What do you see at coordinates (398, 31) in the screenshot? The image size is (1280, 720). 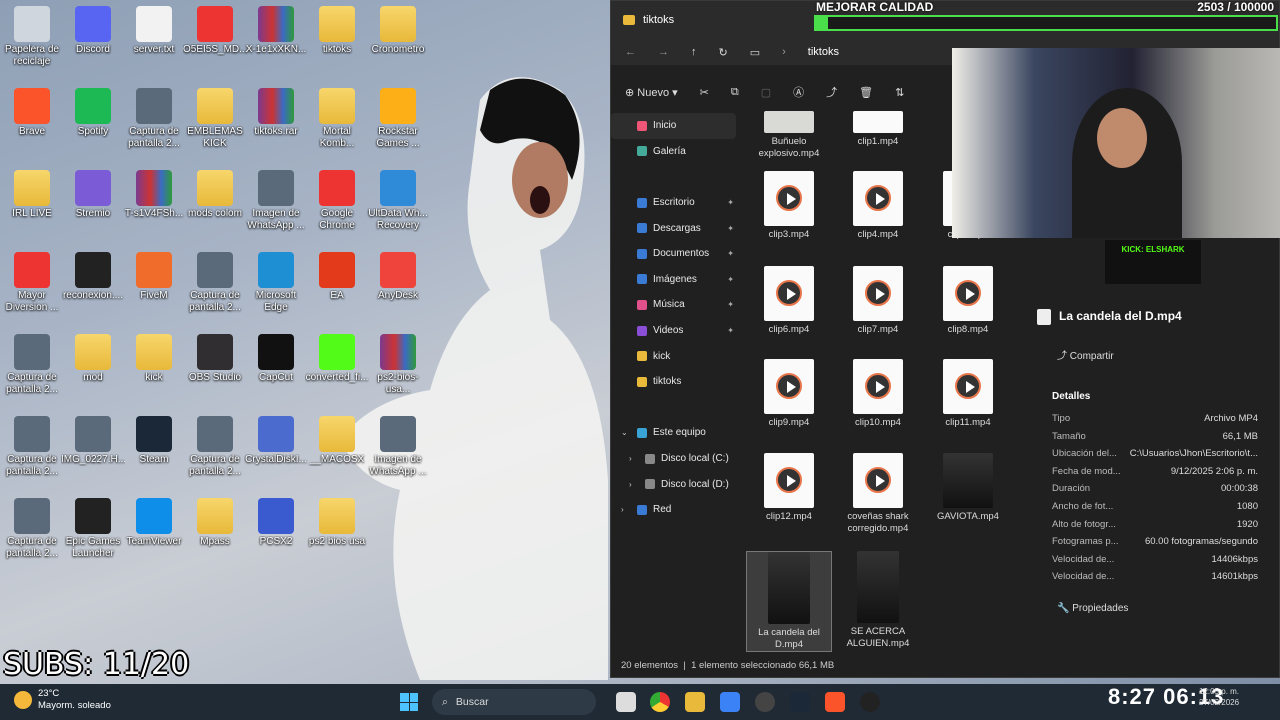 I see `desktop-icon: Cronometro` at bounding box center [398, 31].